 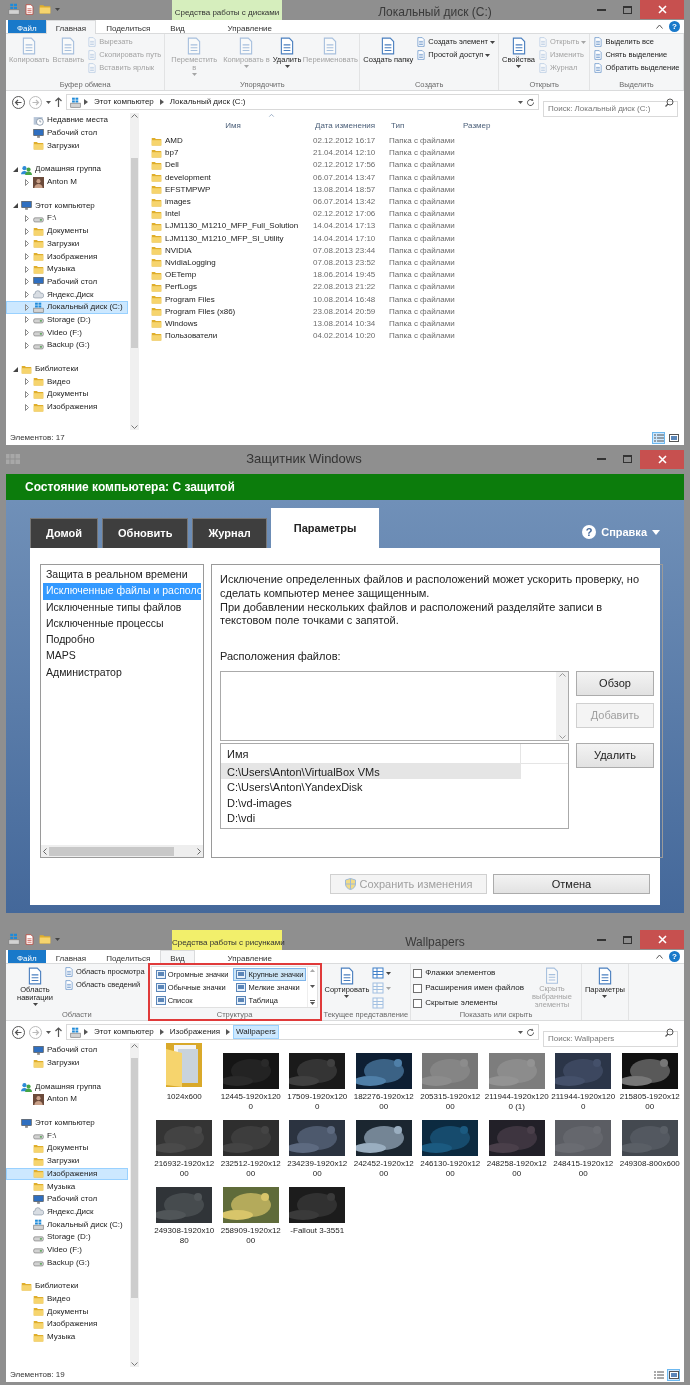 What do you see at coordinates (207, 102) in the screenshot?
I see `breadcrumb: Локальный диск (C:)` at bounding box center [207, 102].